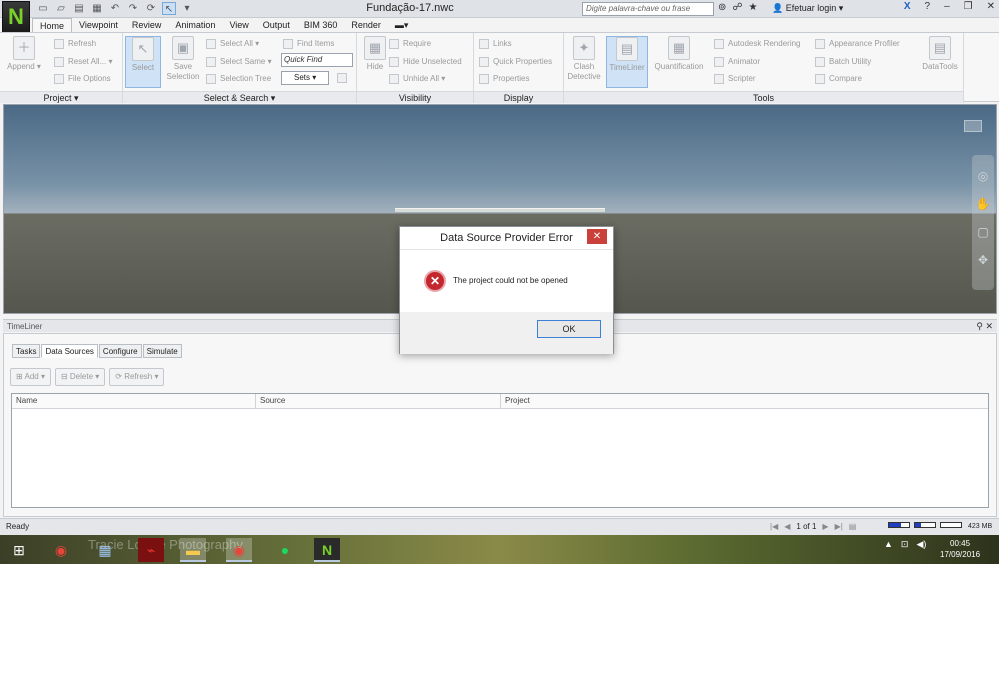 Image resolution: width=999 pixels, height=699 pixels. I want to click on column-header-source: Source, so click(378, 401).